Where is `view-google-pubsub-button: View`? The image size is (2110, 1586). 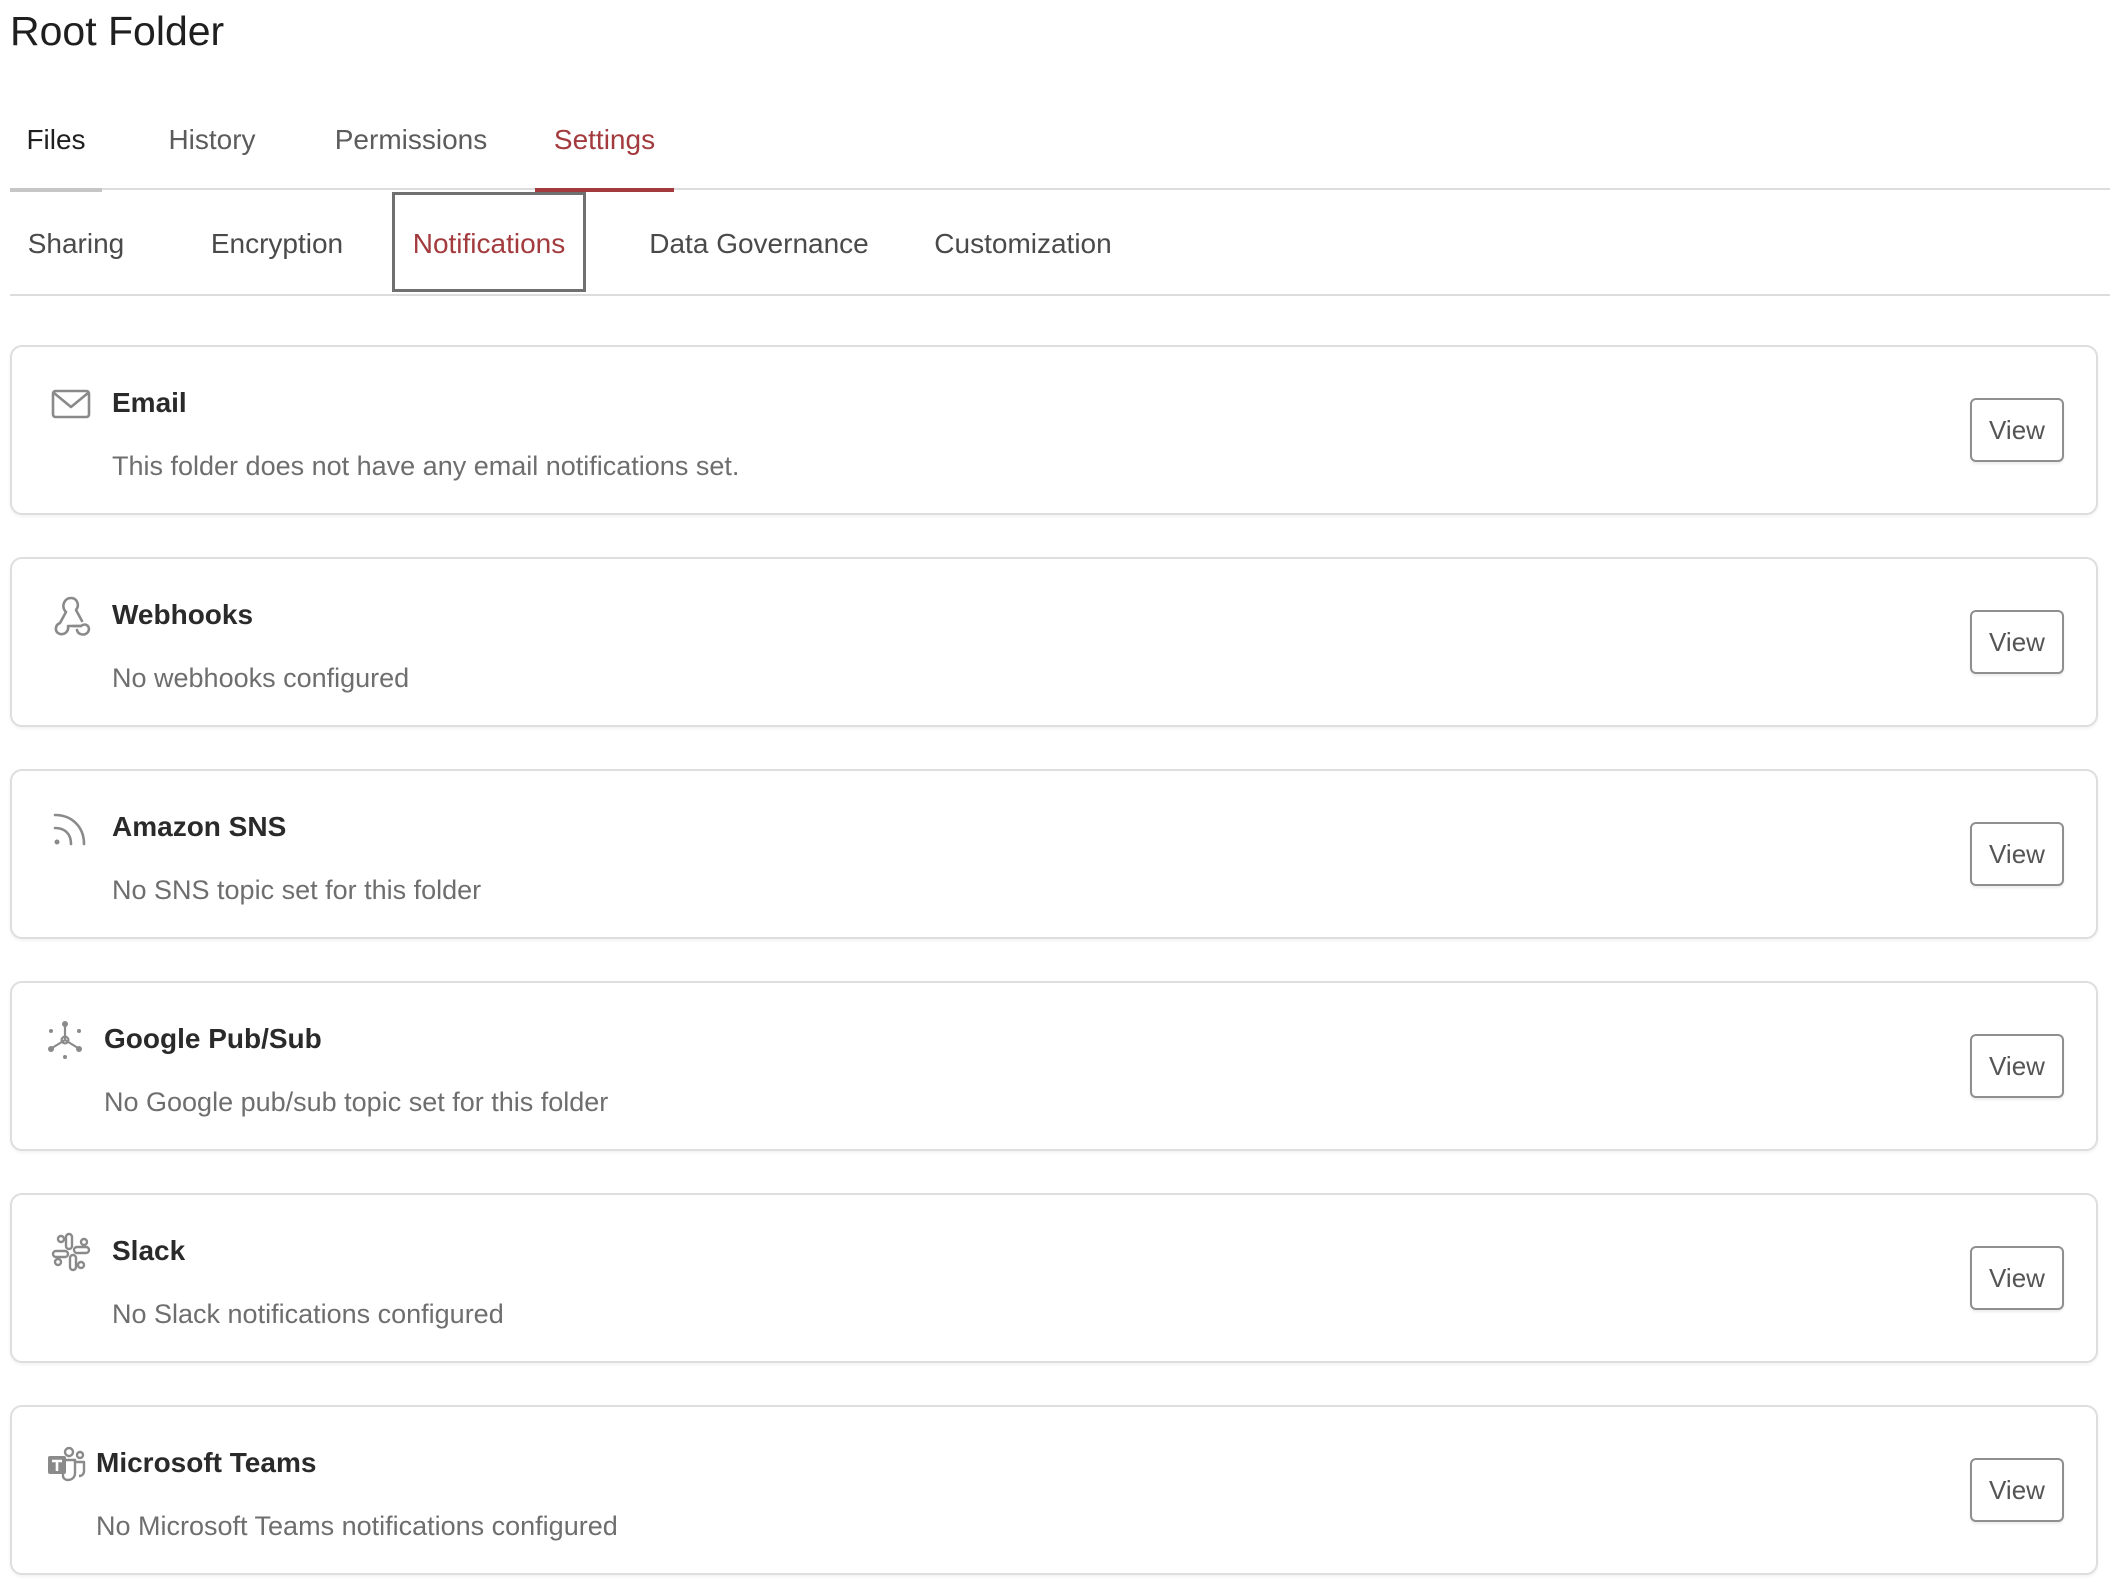 view-google-pubsub-button: View is located at coordinates (2017, 1066).